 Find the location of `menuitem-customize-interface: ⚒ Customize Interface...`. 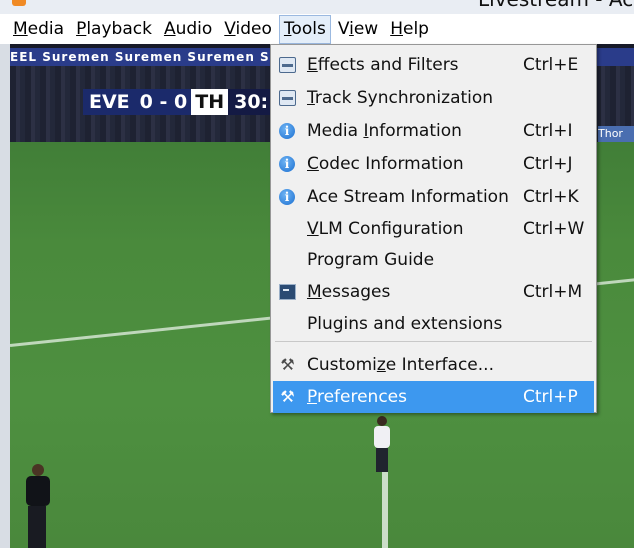

menuitem-customize-interface: ⚒ Customize Interface... is located at coordinates (433, 365).